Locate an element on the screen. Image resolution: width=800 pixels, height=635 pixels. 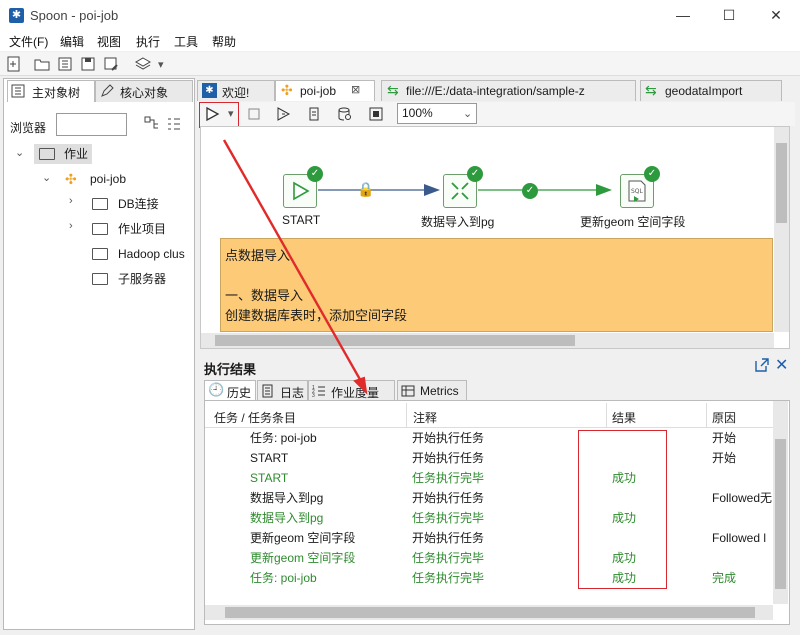
tab-geodataimport: geodataImport is located at coordinates (711, 90).